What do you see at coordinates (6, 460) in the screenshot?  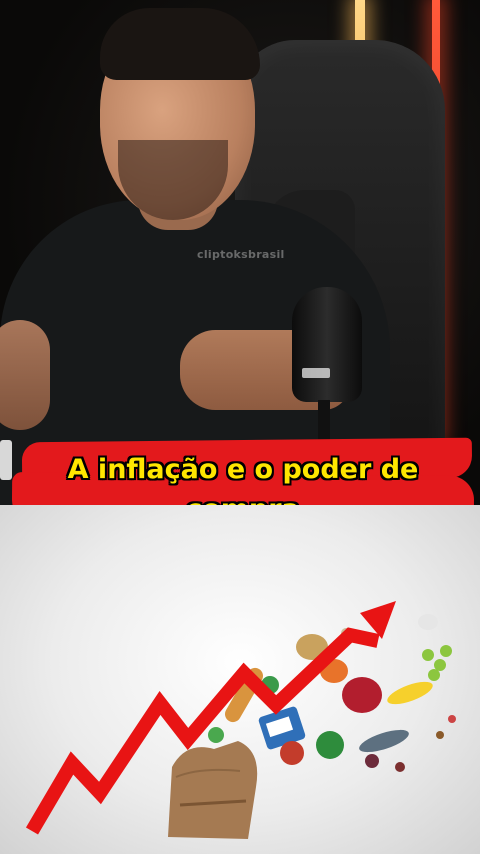 I see `wristwatch` at bounding box center [6, 460].